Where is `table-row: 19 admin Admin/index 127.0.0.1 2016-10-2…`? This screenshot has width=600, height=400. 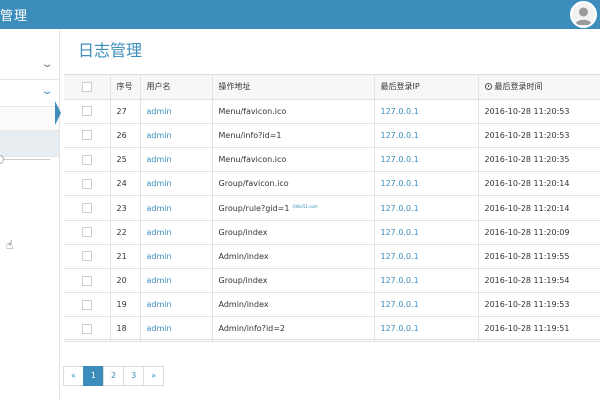 table-row: 19 admin Admin/index 127.0.0.1 2016-10-2… is located at coordinates (332, 305).